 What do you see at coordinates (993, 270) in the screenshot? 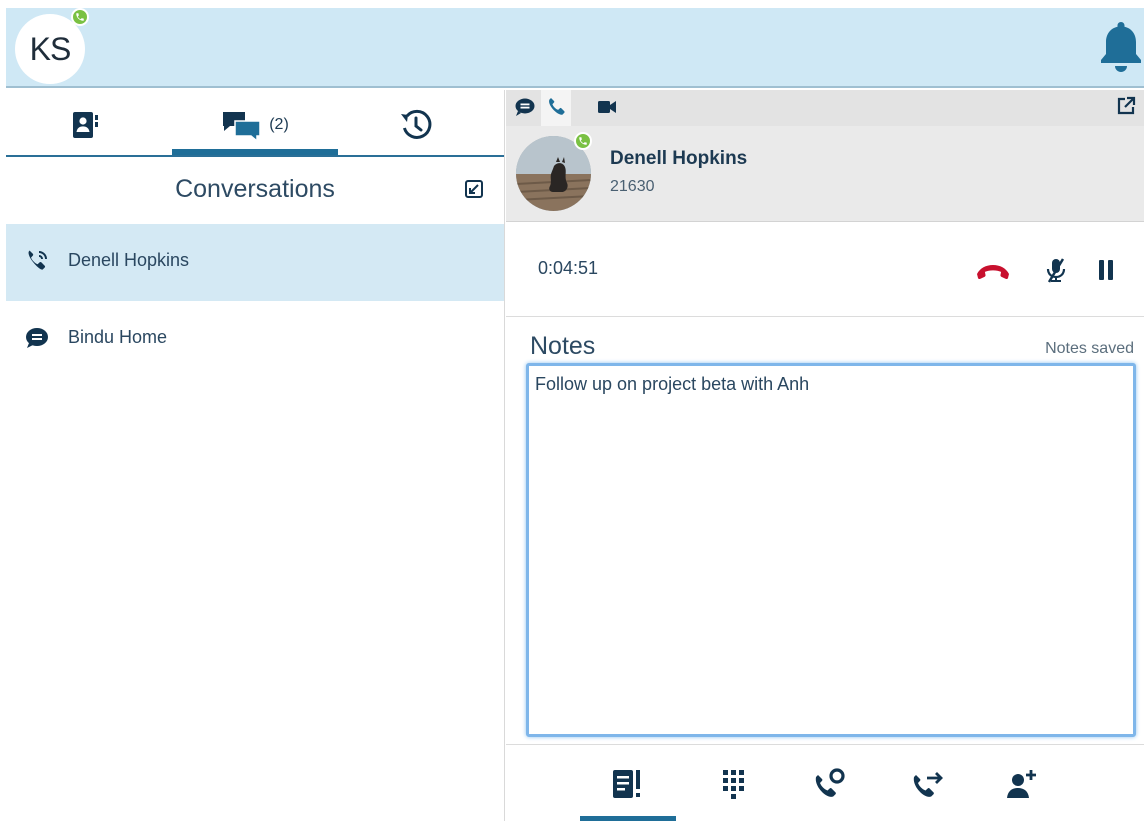
I see `hang-up-icon` at bounding box center [993, 270].